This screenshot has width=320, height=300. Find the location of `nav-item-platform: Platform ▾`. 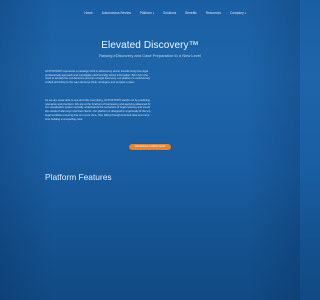

nav-item-platform: Platform ▾ is located at coordinates (147, 13).